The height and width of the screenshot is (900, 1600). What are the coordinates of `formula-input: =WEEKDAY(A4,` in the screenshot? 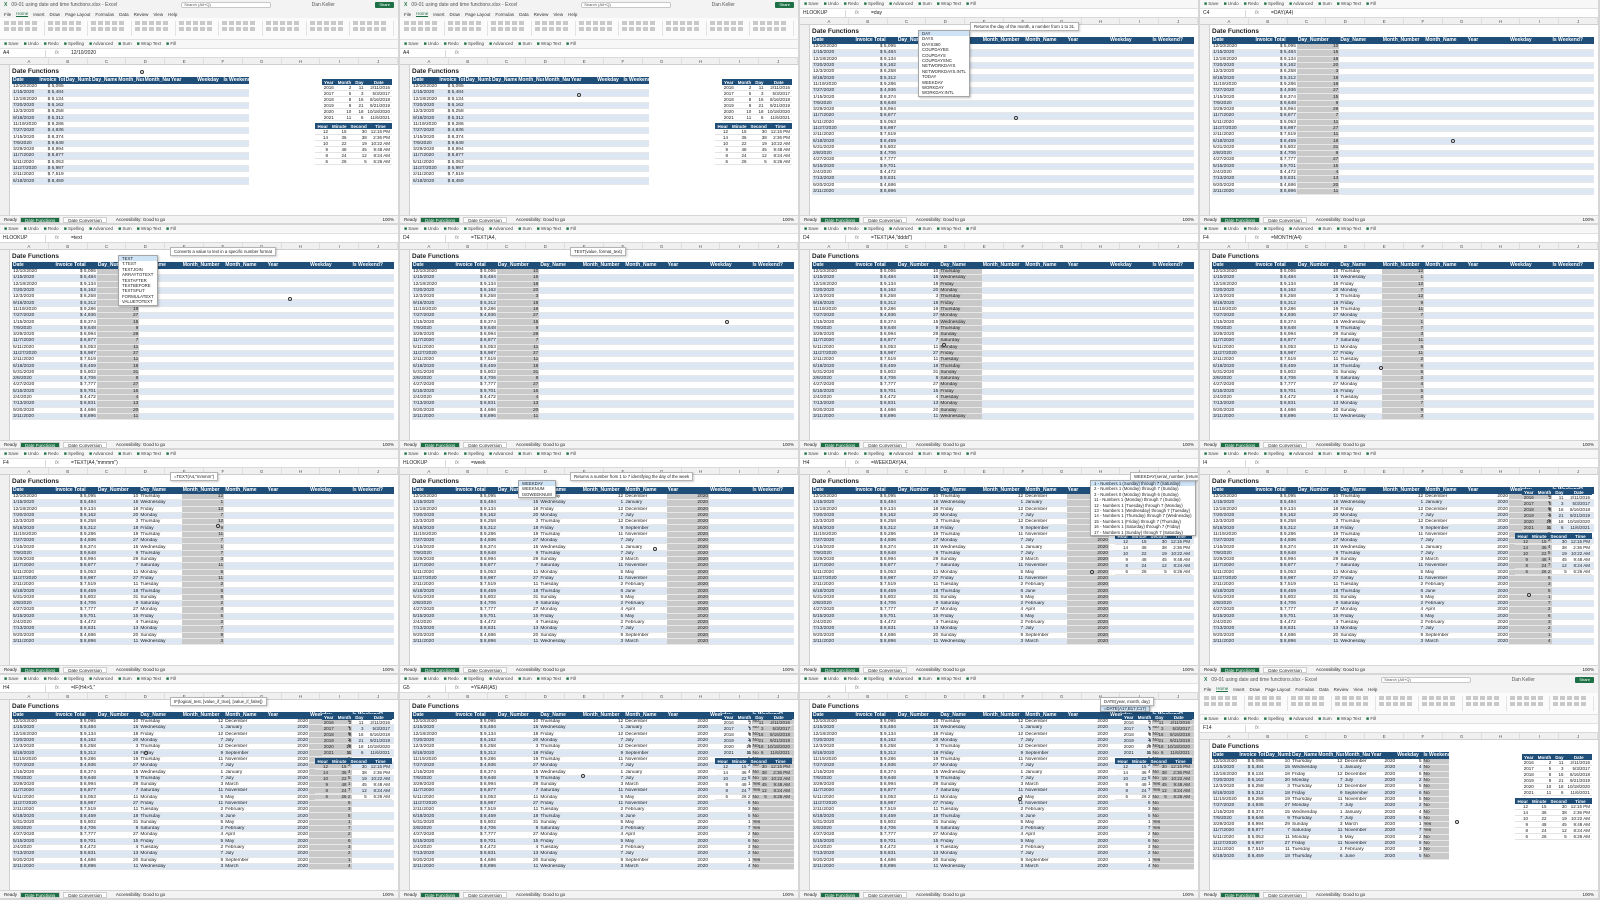 It's located at (1033, 463).